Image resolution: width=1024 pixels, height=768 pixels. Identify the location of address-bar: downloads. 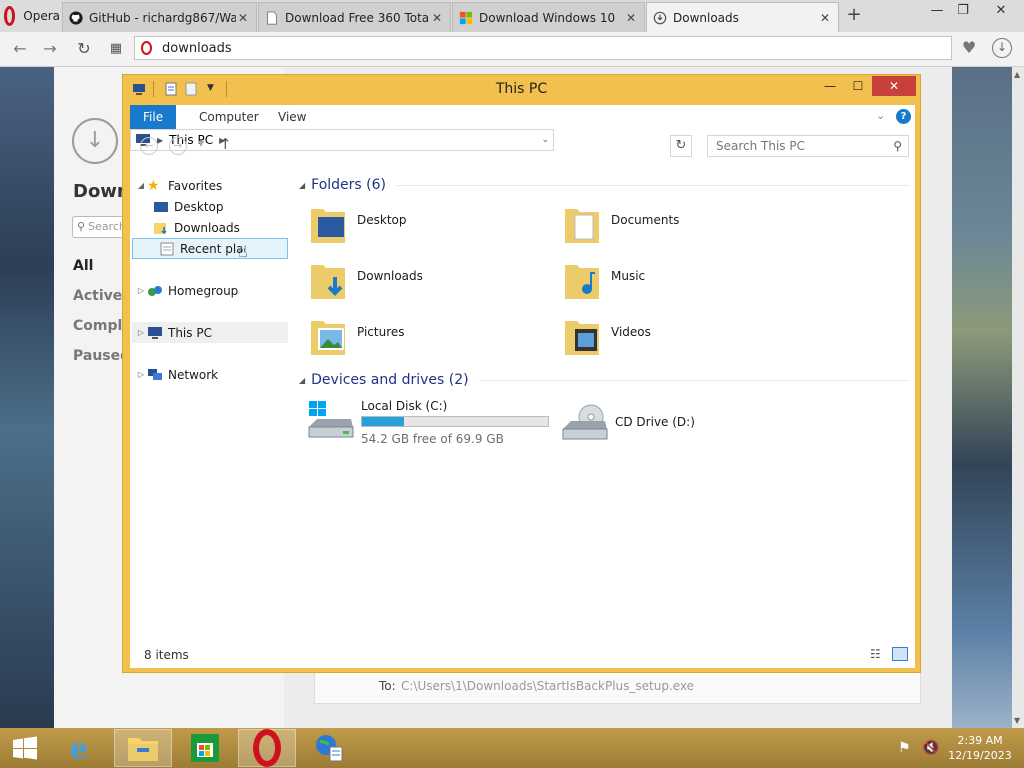
(543, 48).